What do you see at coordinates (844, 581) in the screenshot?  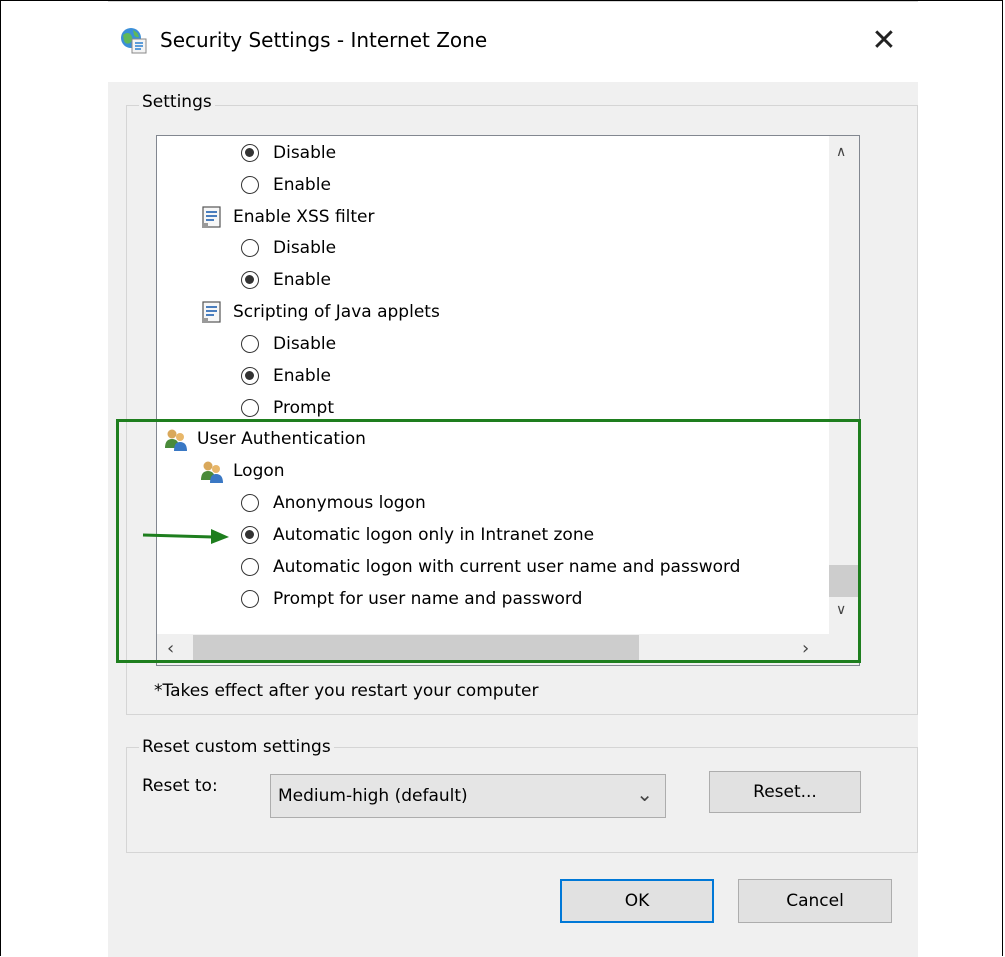 I see `vertical-scroll-thumb` at bounding box center [844, 581].